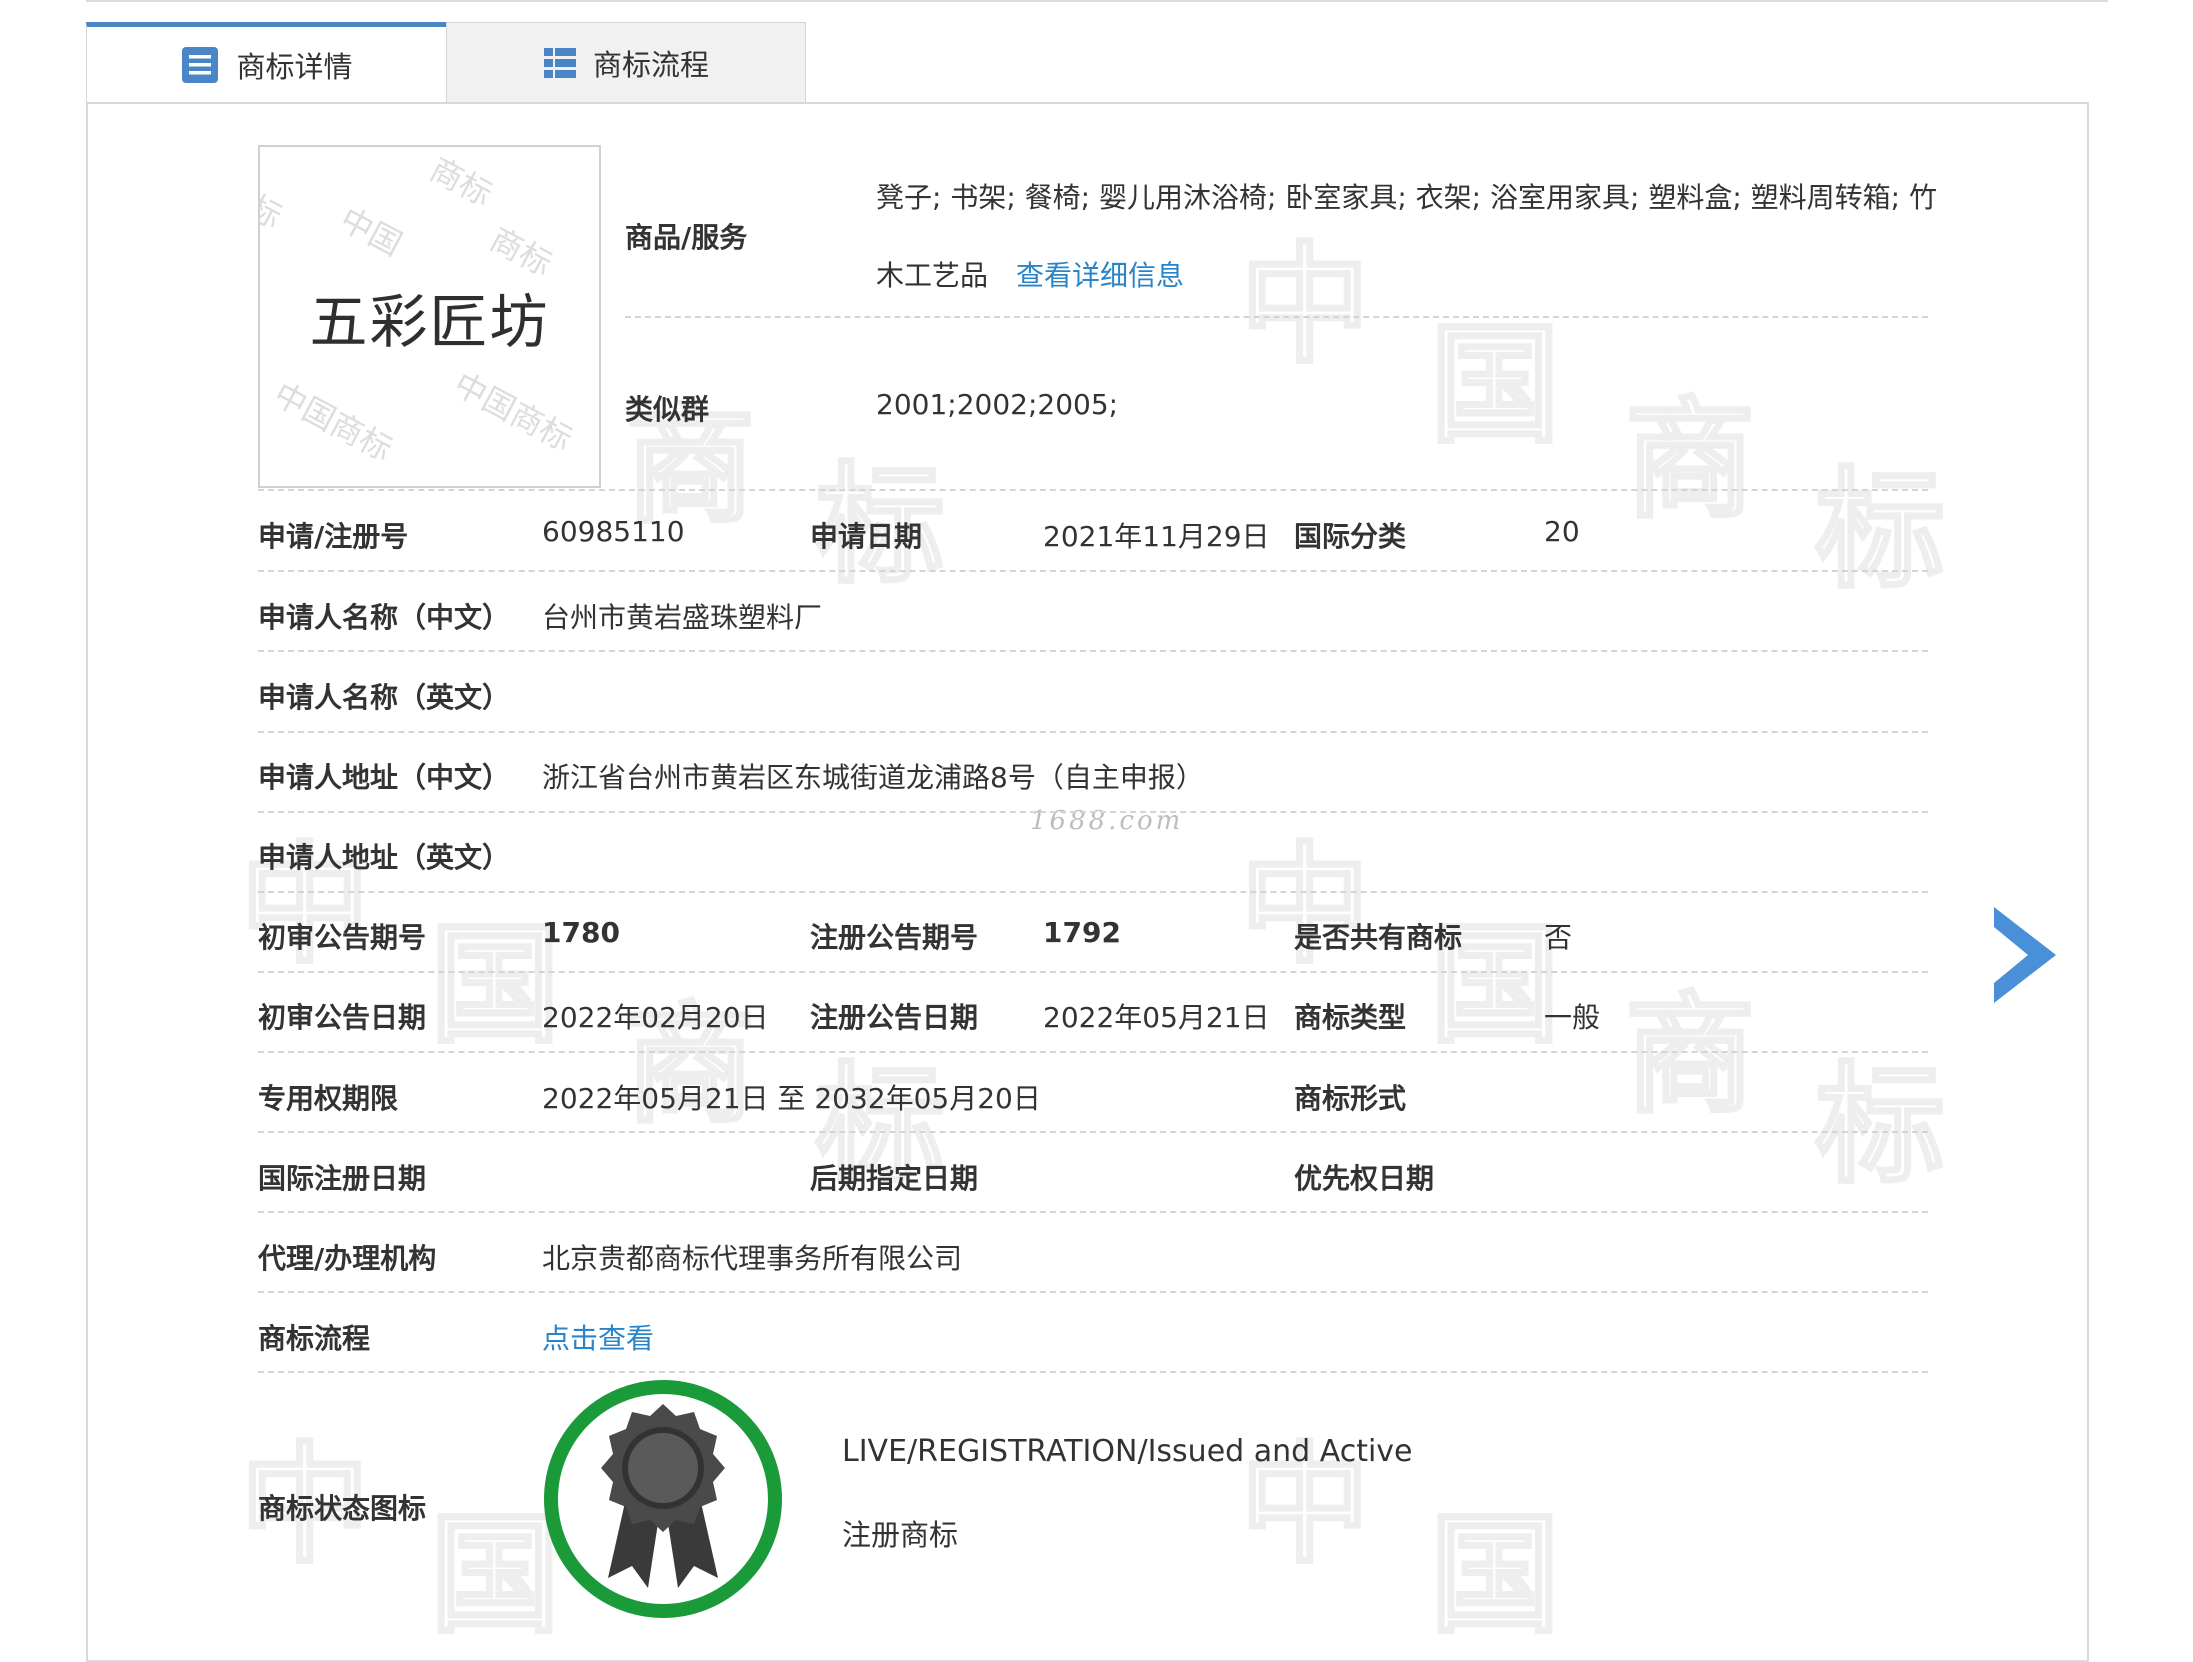  I want to click on chevron-right-icon, so click(2025, 955).